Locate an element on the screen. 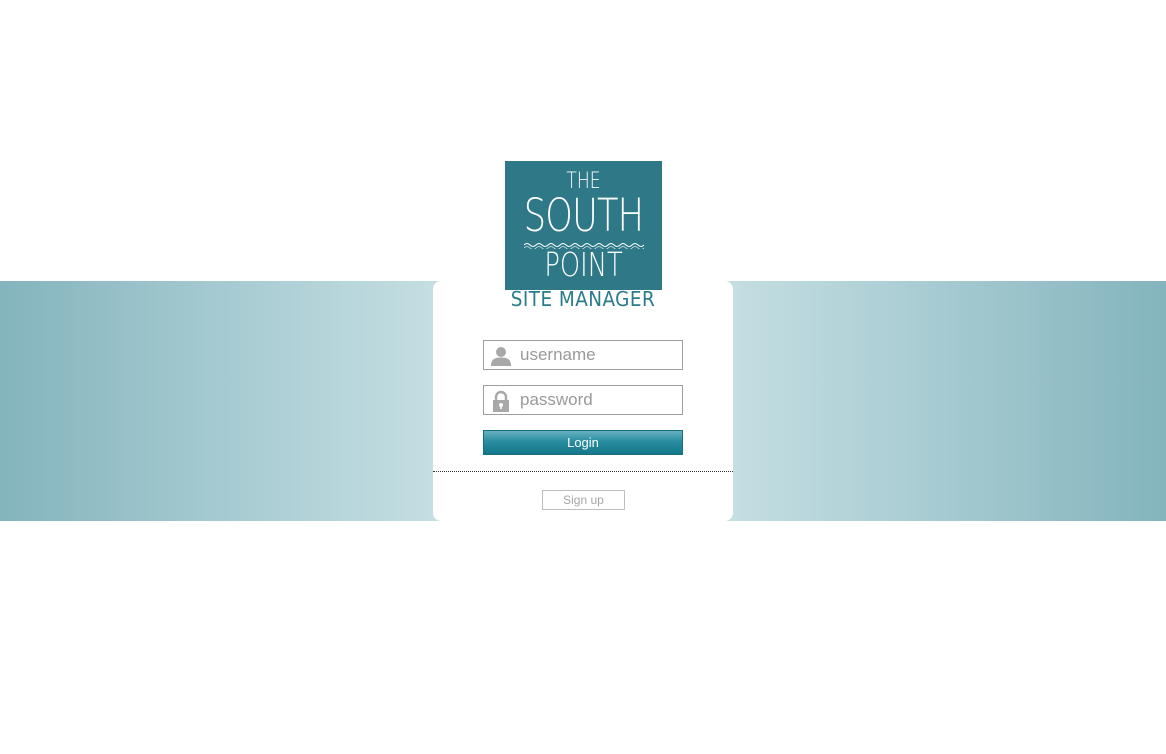  page-title: SITE MANAGER is located at coordinates (583, 299).